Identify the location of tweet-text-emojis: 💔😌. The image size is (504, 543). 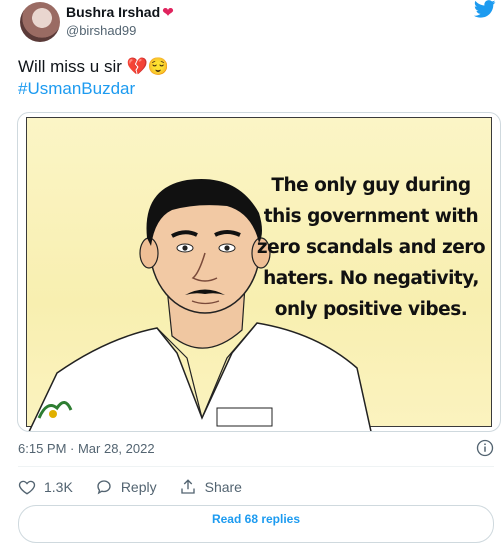
(147, 66).